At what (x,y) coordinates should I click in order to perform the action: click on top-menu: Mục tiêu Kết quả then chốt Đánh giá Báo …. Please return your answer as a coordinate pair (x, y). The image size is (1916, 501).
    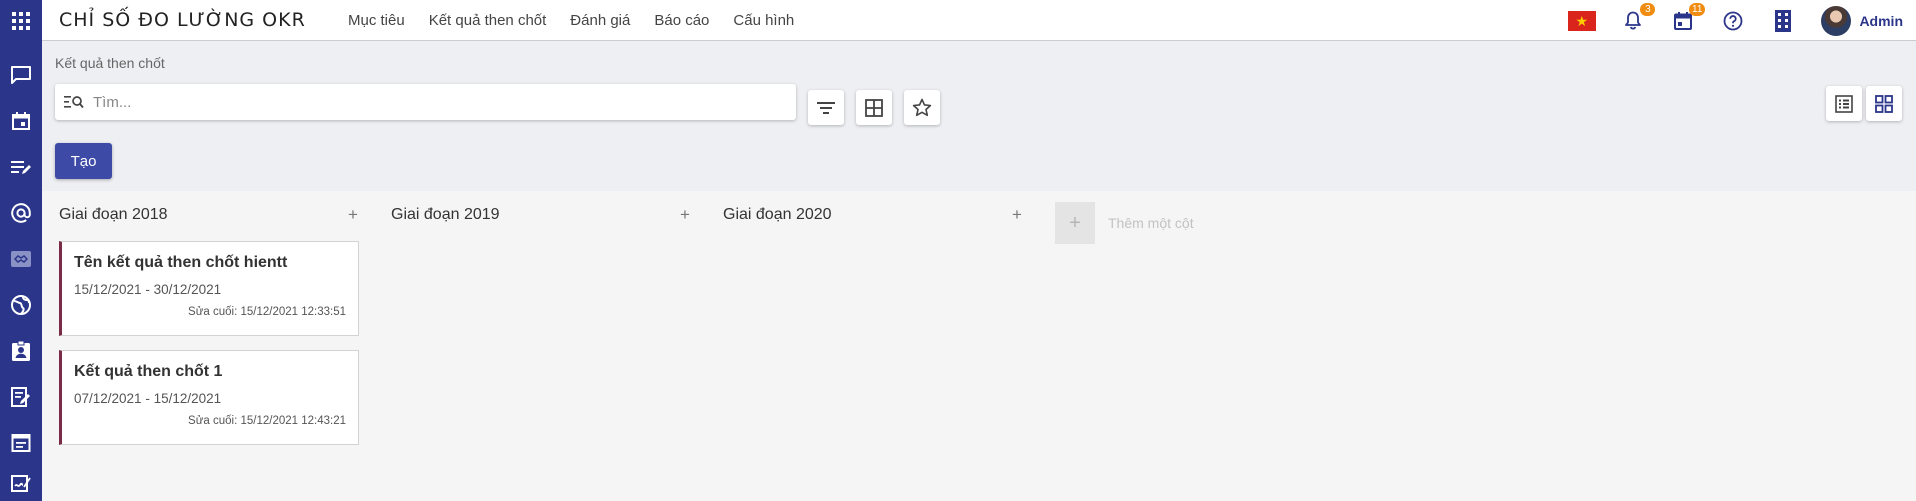
    Looking at the image, I should click on (583, 20).